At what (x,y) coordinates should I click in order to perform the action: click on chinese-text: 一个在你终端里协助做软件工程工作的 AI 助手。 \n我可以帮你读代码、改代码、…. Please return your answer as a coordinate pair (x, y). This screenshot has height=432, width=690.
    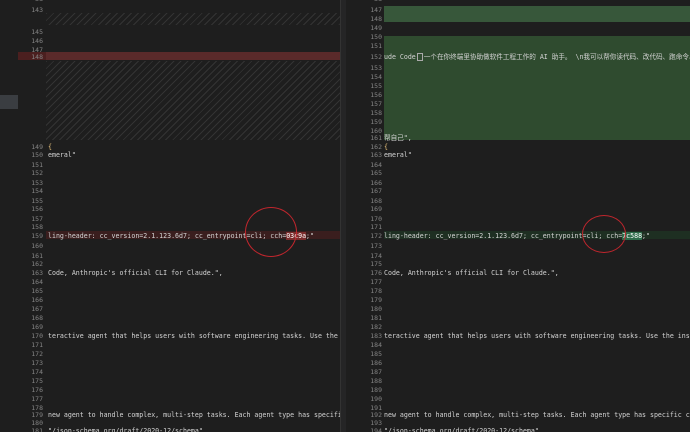
    Looking at the image, I should click on (556, 57).